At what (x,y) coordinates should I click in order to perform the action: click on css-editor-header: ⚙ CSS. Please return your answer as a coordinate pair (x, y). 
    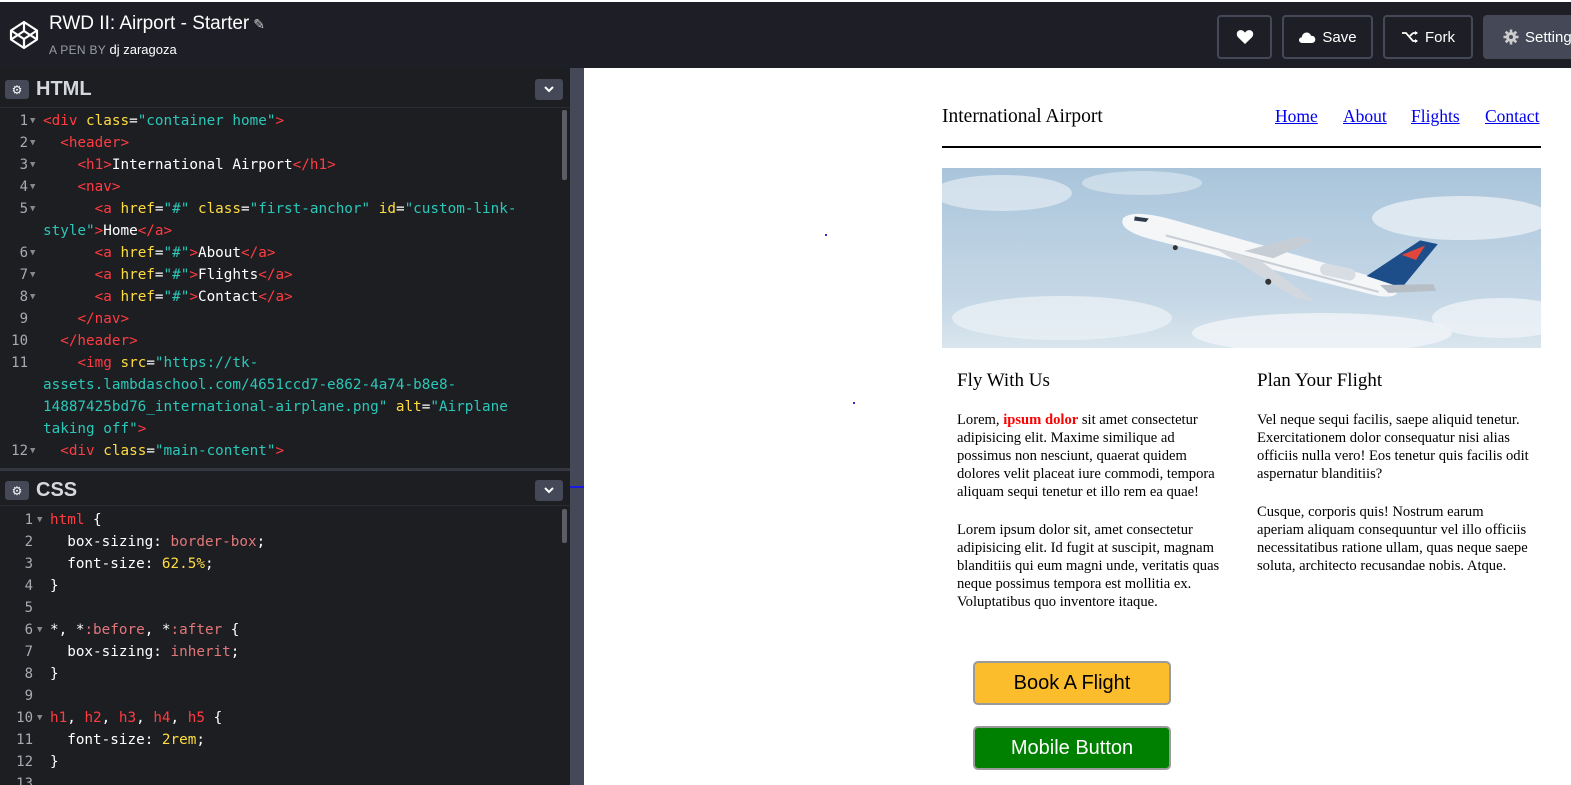
    Looking at the image, I should click on (285, 487).